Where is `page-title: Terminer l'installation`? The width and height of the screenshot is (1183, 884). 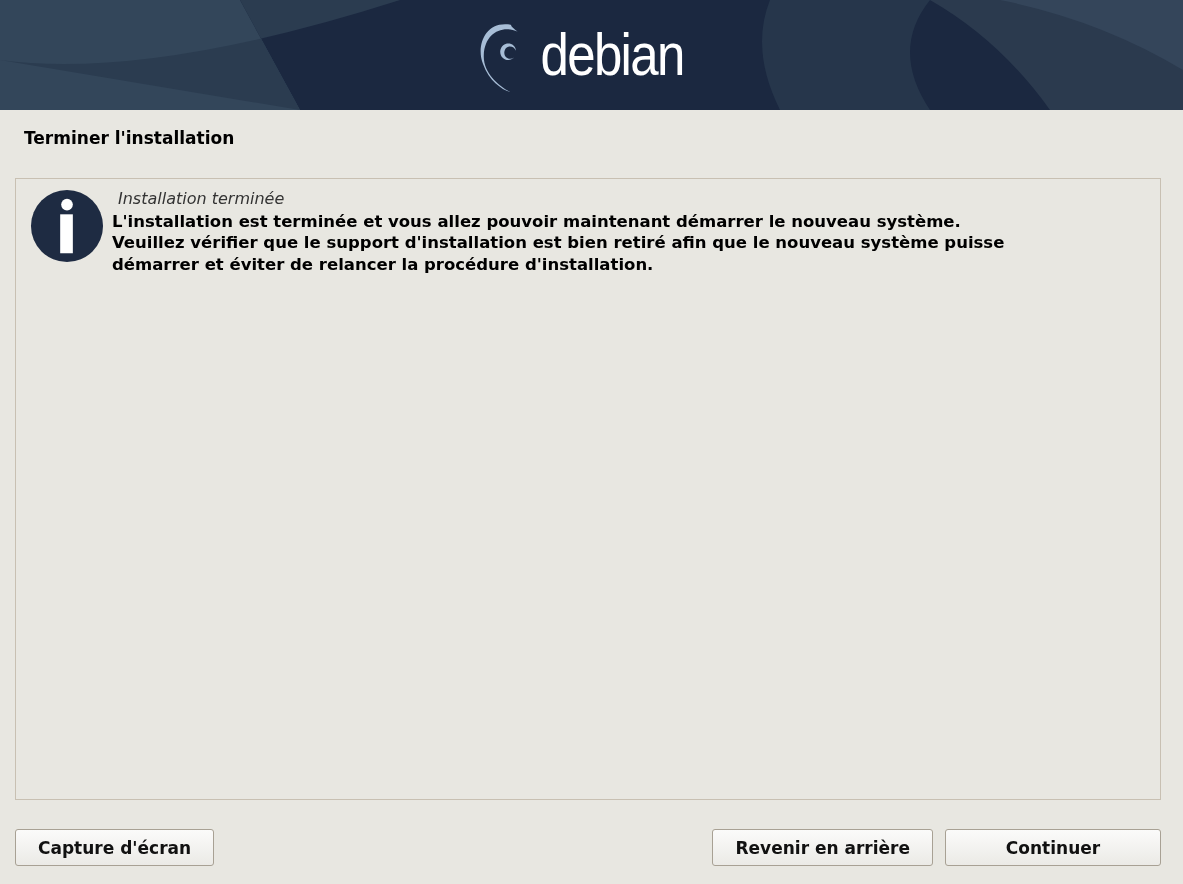
page-title: Terminer l'installation is located at coordinates (129, 138).